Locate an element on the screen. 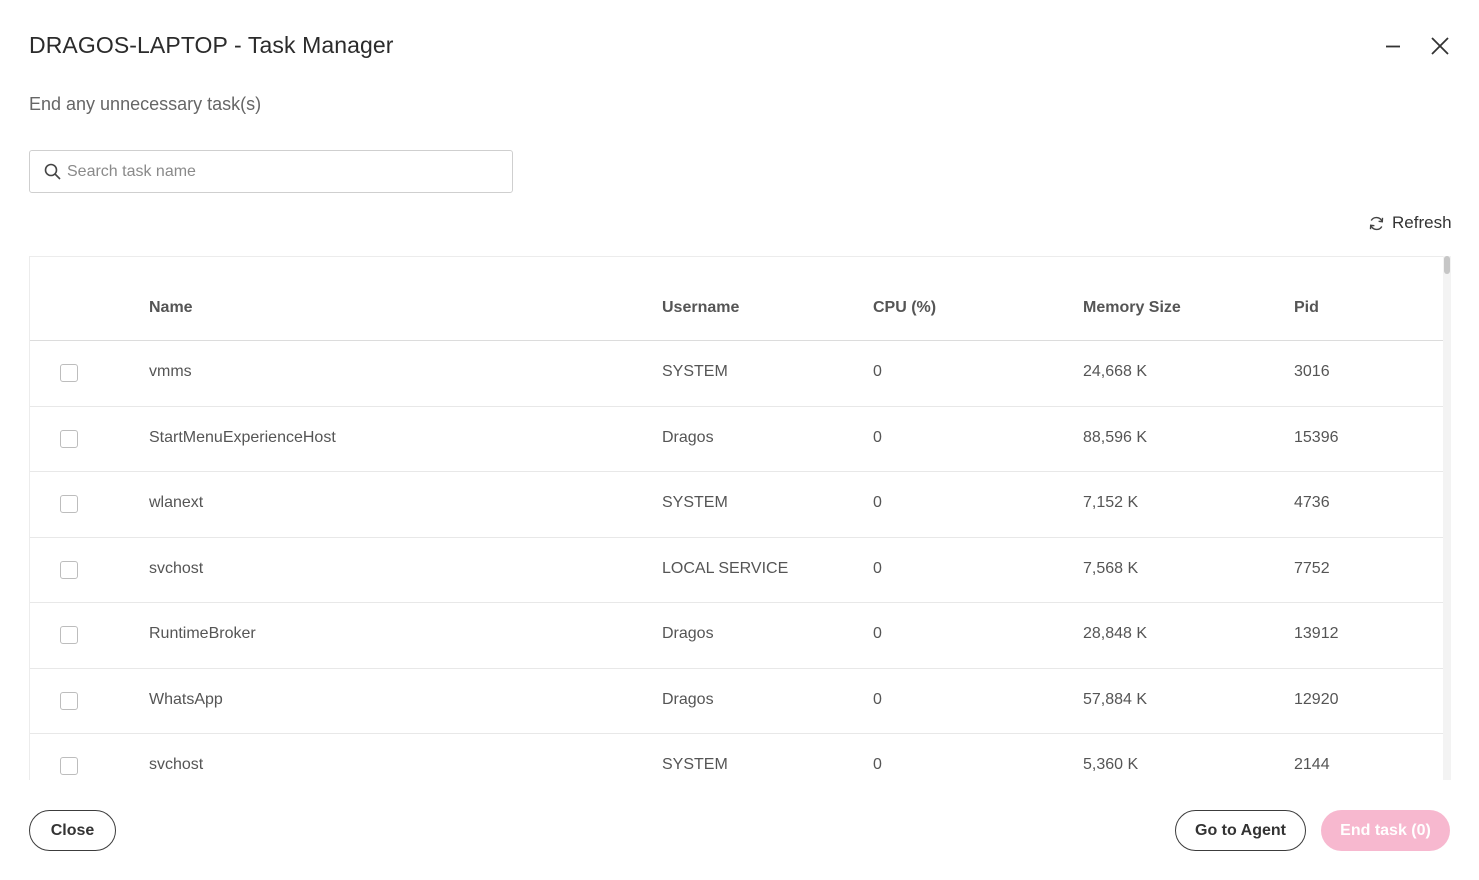  refresh-button: Refresh is located at coordinates (1410, 223).